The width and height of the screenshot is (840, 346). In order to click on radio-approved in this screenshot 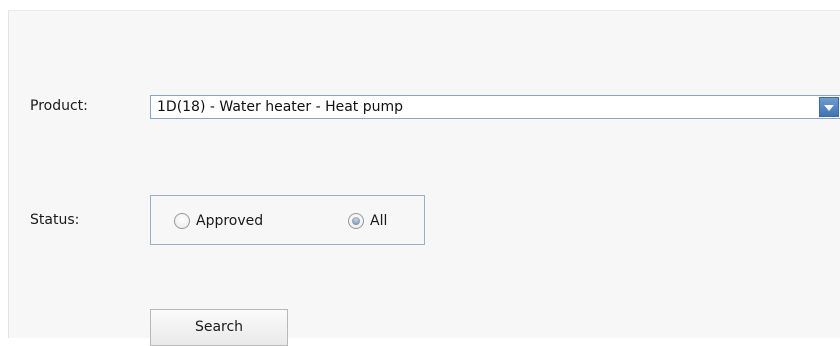, I will do `click(182, 221)`.